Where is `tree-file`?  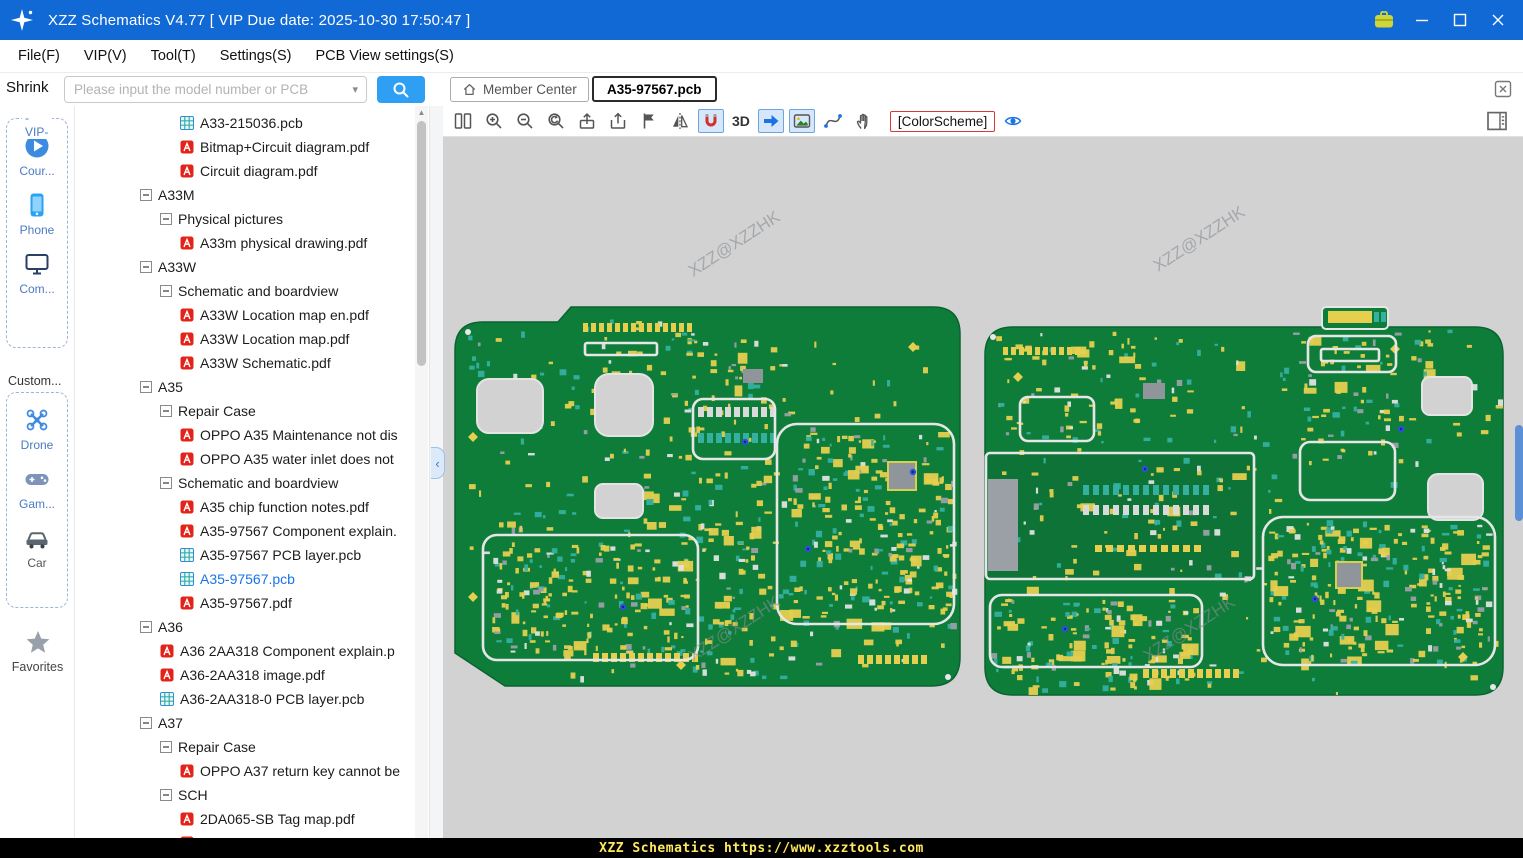 tree-file is located at coordinates (245, 834).